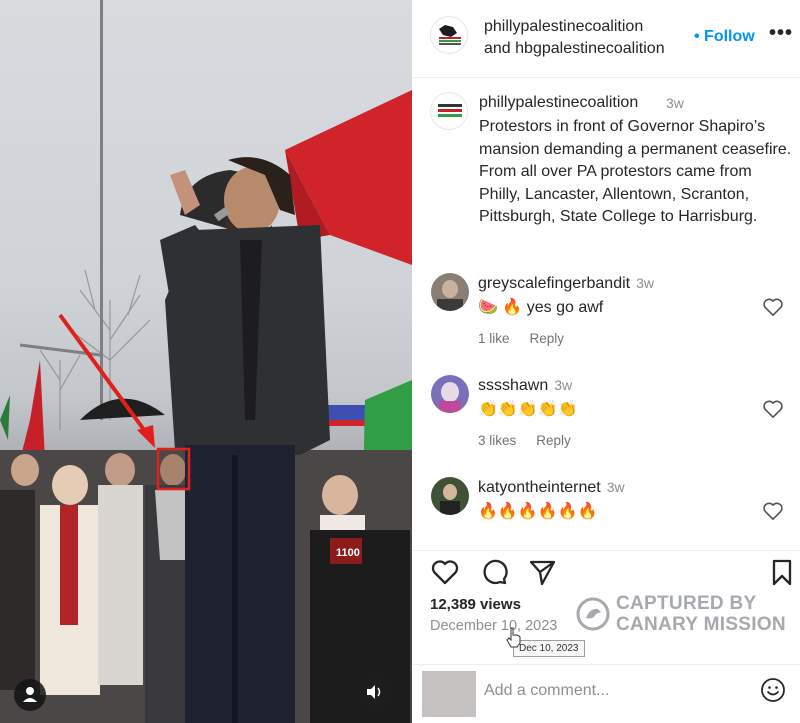 This screenshot has width=800, height=723. Describe the element at coordinates (549, 648) in the screenshot. I see `date-tooltip: Dec 10, 2023` at that location.